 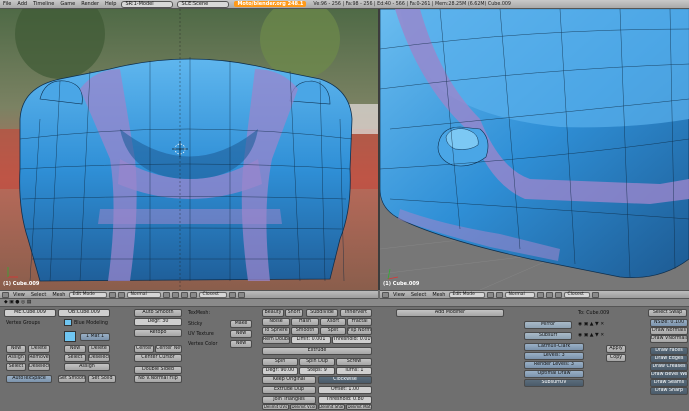 I want to click on vgroup-remove-button: Remove, so click(x=39, y=358).